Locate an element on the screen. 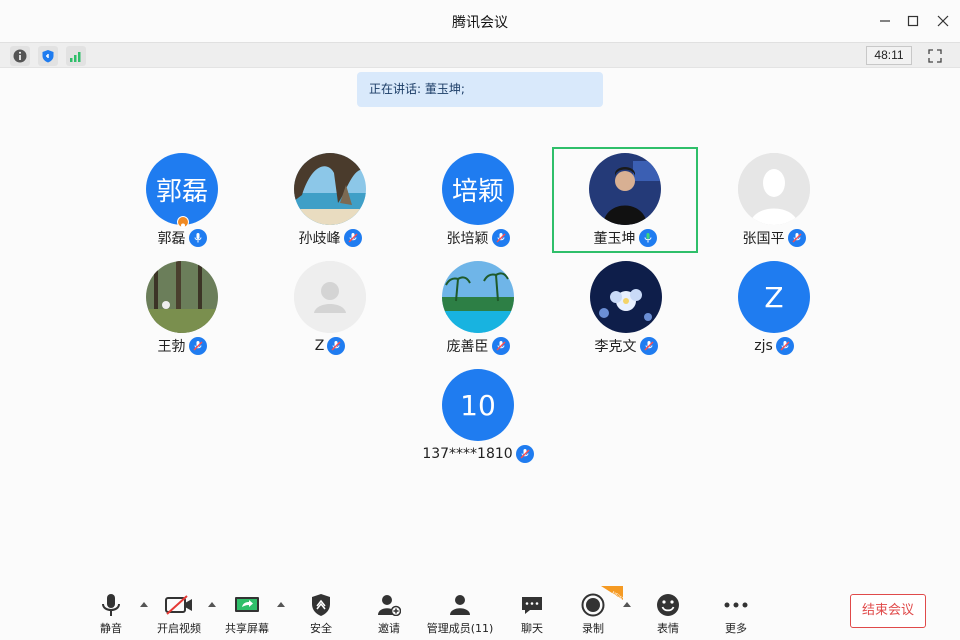 The width and height of the screenshot is (960, 640). maximize-icon is located at coordinates (913, 21).